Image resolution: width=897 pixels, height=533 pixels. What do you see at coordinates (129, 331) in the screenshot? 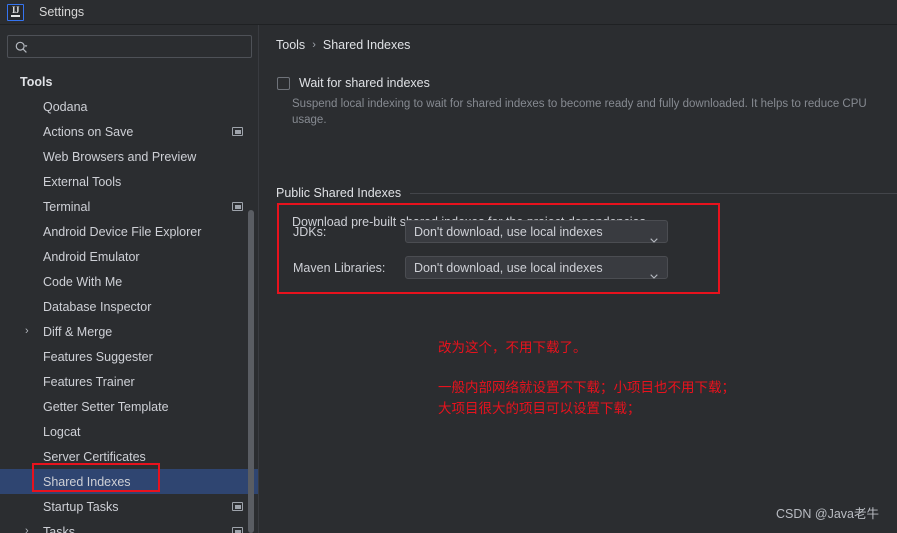
I see `sidebar-item-diff-merge: › Diff & Merge` at bounding box center [129, 331].